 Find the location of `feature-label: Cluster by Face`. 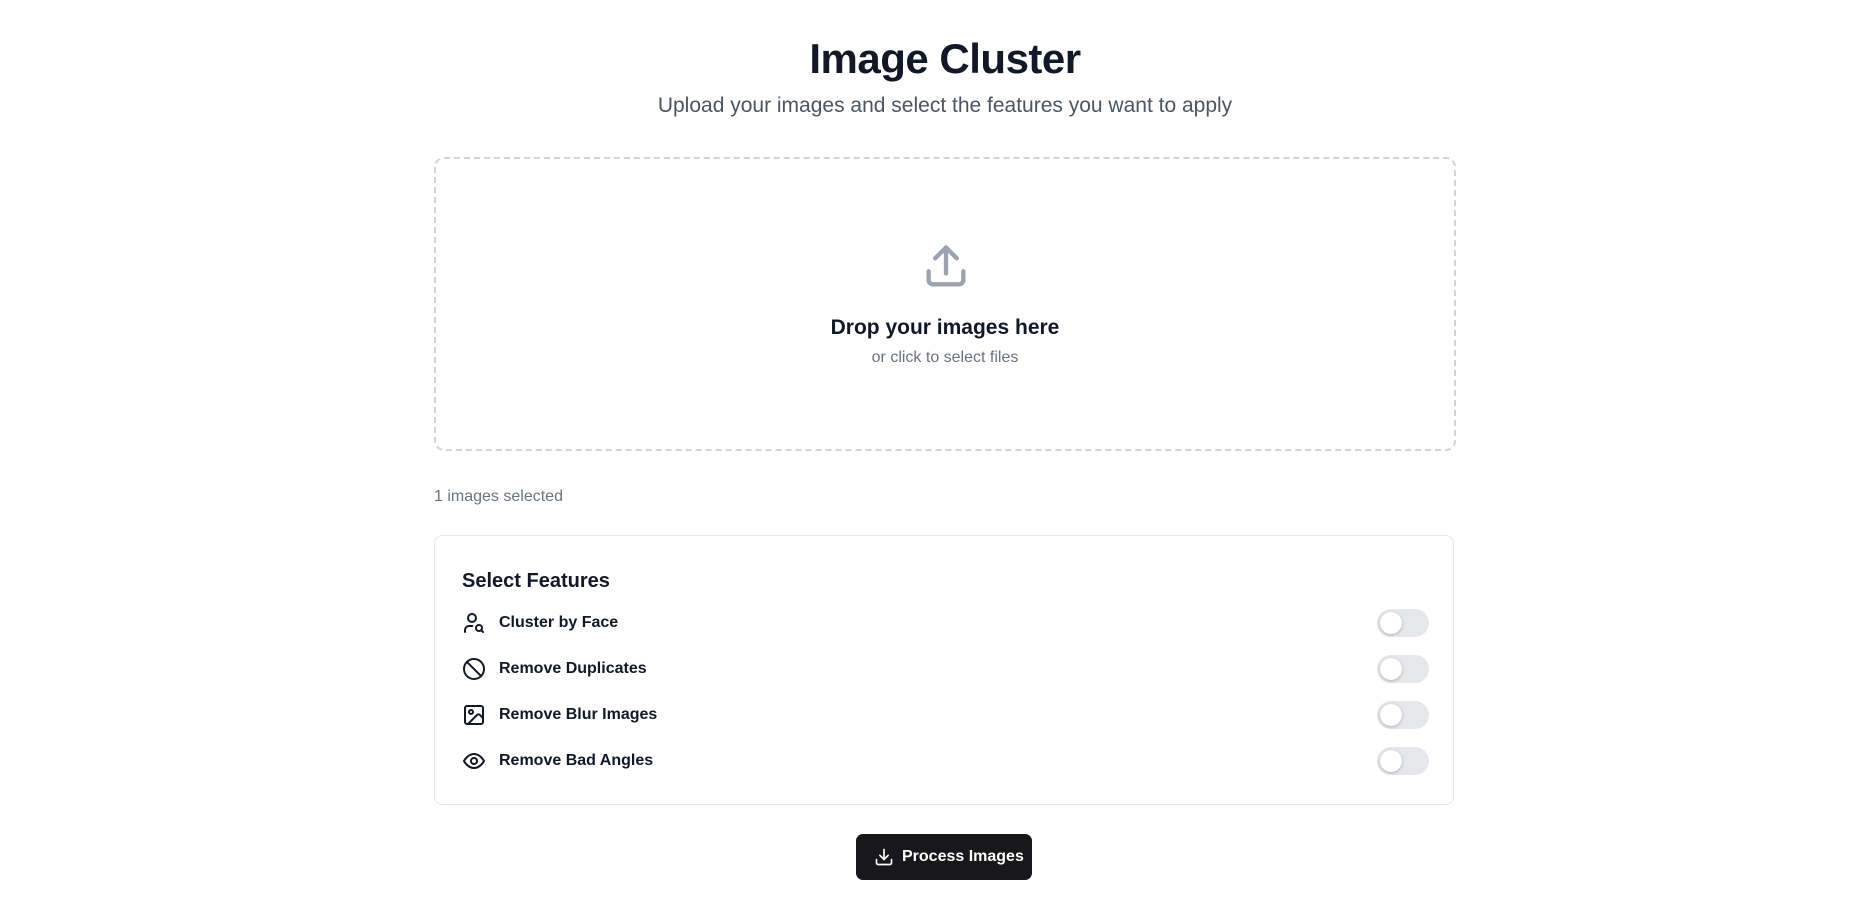

feature-label: Cluster by Face is located at coordinates (559, 622).